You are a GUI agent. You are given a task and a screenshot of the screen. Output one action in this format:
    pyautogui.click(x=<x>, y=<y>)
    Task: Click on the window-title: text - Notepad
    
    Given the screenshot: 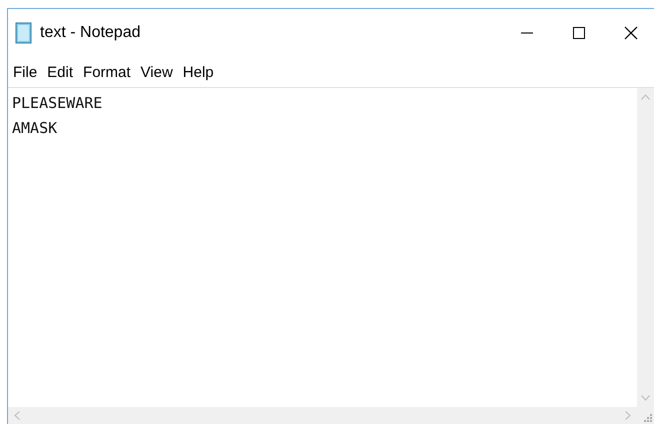 What is the action you would take?
    pyautogui.click(x=91, y=33)
    